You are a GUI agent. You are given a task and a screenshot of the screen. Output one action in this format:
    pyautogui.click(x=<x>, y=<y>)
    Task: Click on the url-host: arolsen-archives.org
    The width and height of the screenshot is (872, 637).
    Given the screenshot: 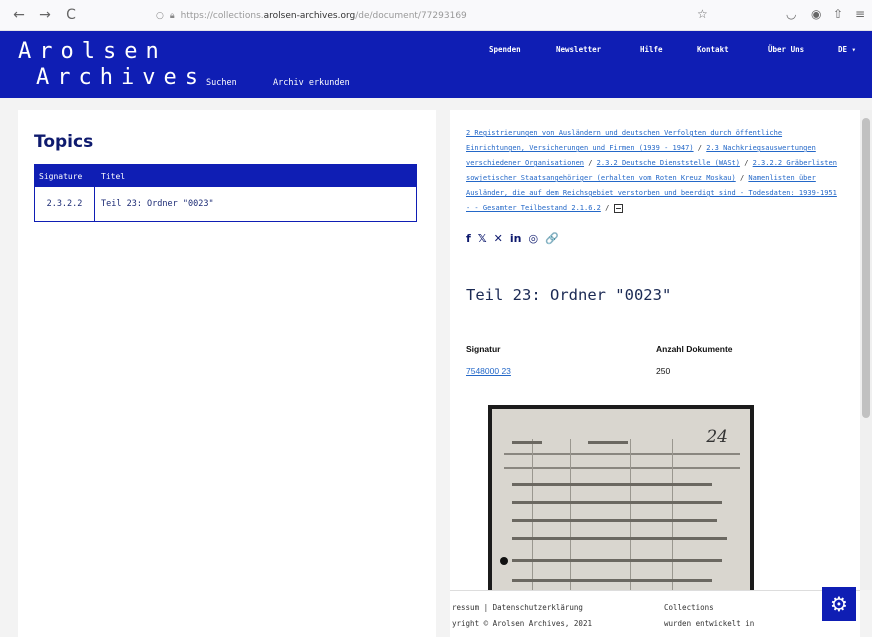 What is the action you would take?
    pyautogui.click(x=309, y=16)
    